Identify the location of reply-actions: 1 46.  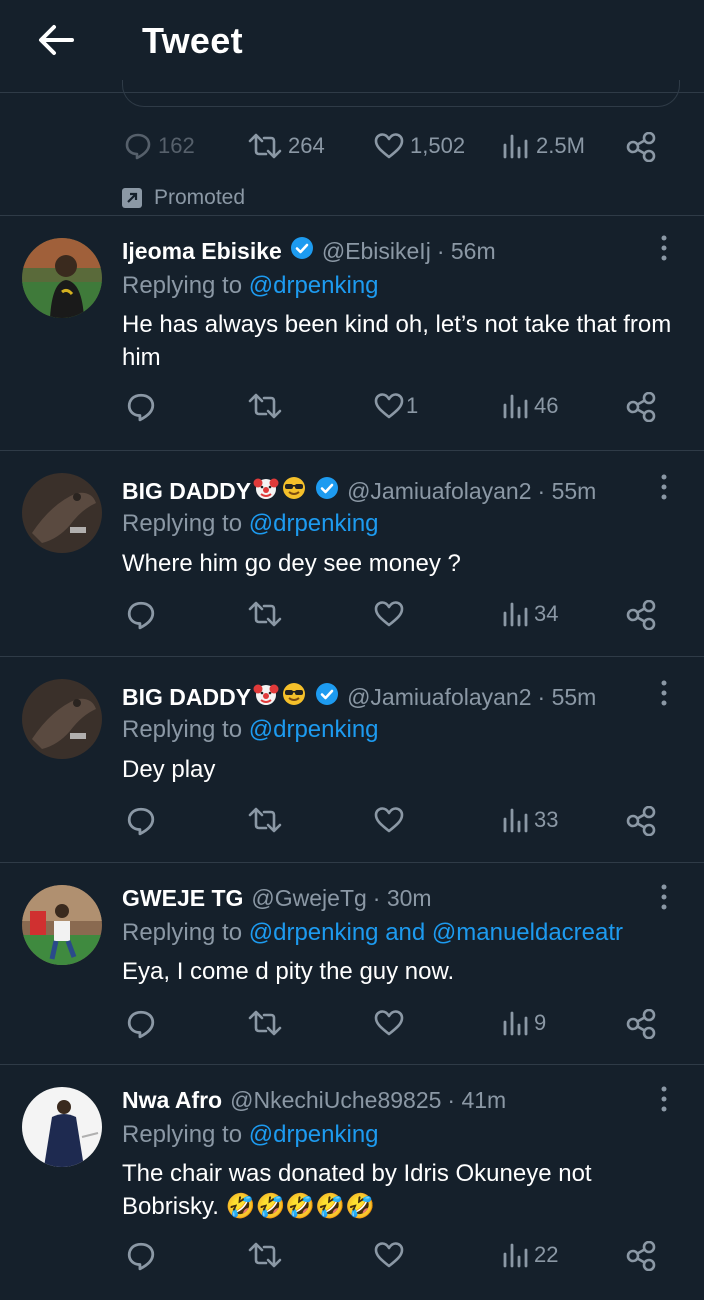
(352, 410).